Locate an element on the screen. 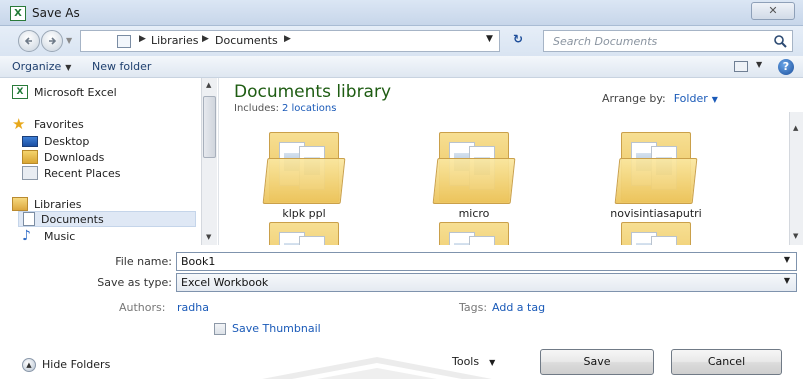 Image resolution: width=803 pixels, height=379 pixels. nav-item-label: Microsoft Excel is located at coordinates (75, 92).